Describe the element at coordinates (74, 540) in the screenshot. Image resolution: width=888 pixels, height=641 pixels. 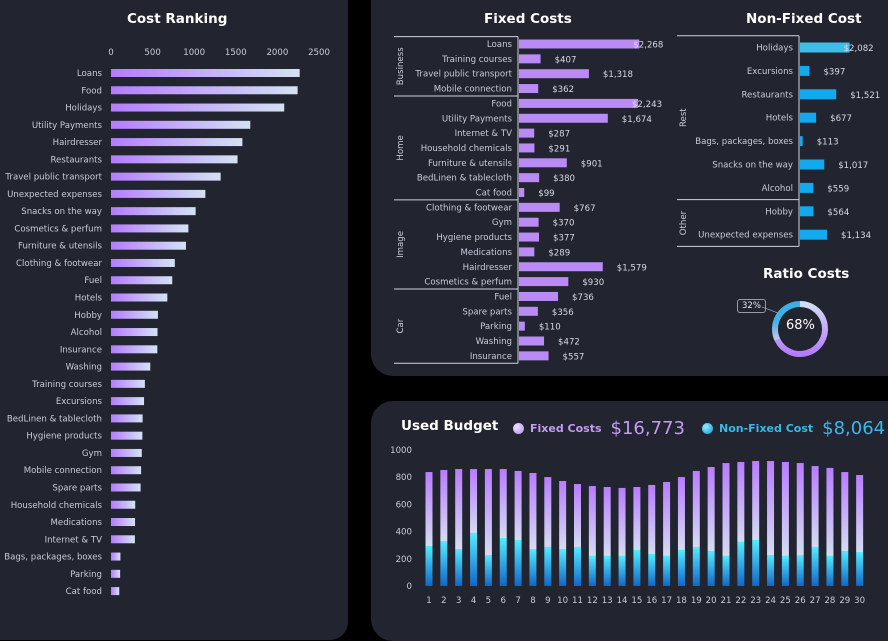
I see `category-label: Internet & TV` at that location.